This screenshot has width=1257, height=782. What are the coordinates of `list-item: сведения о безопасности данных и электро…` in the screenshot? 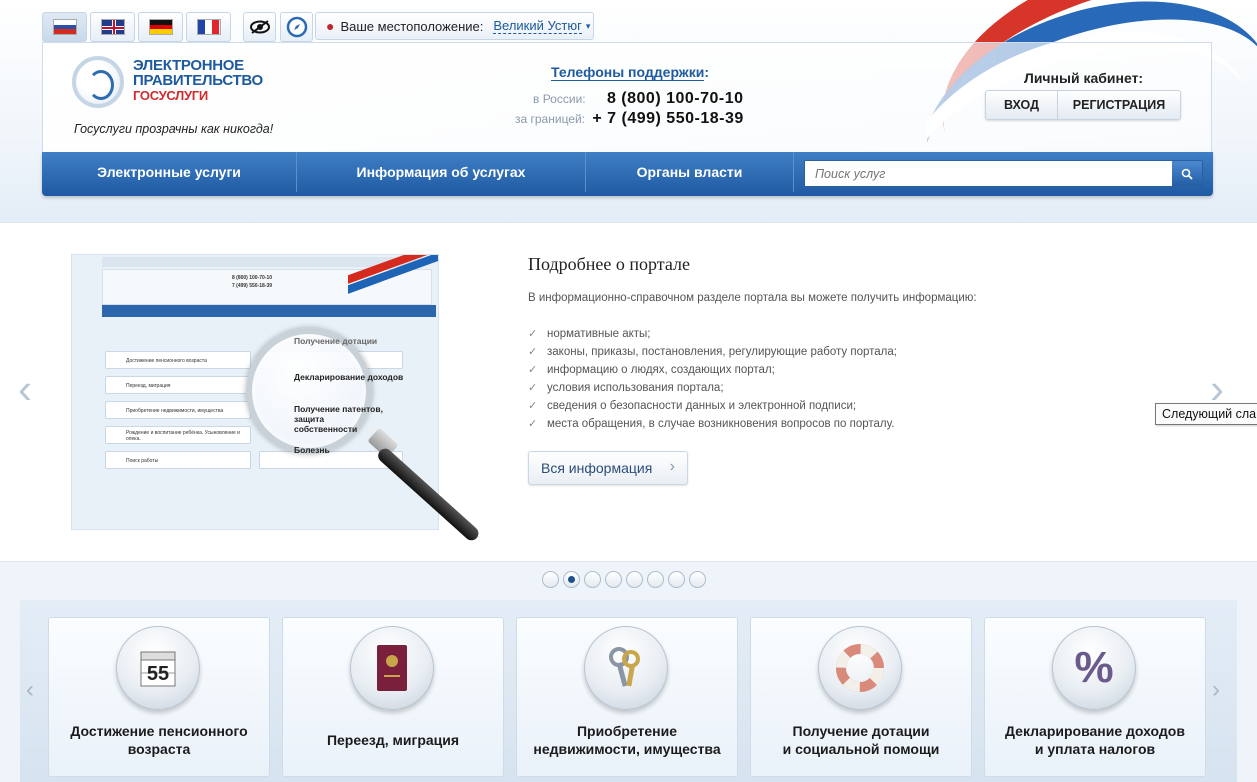 It's located at (712, 406).